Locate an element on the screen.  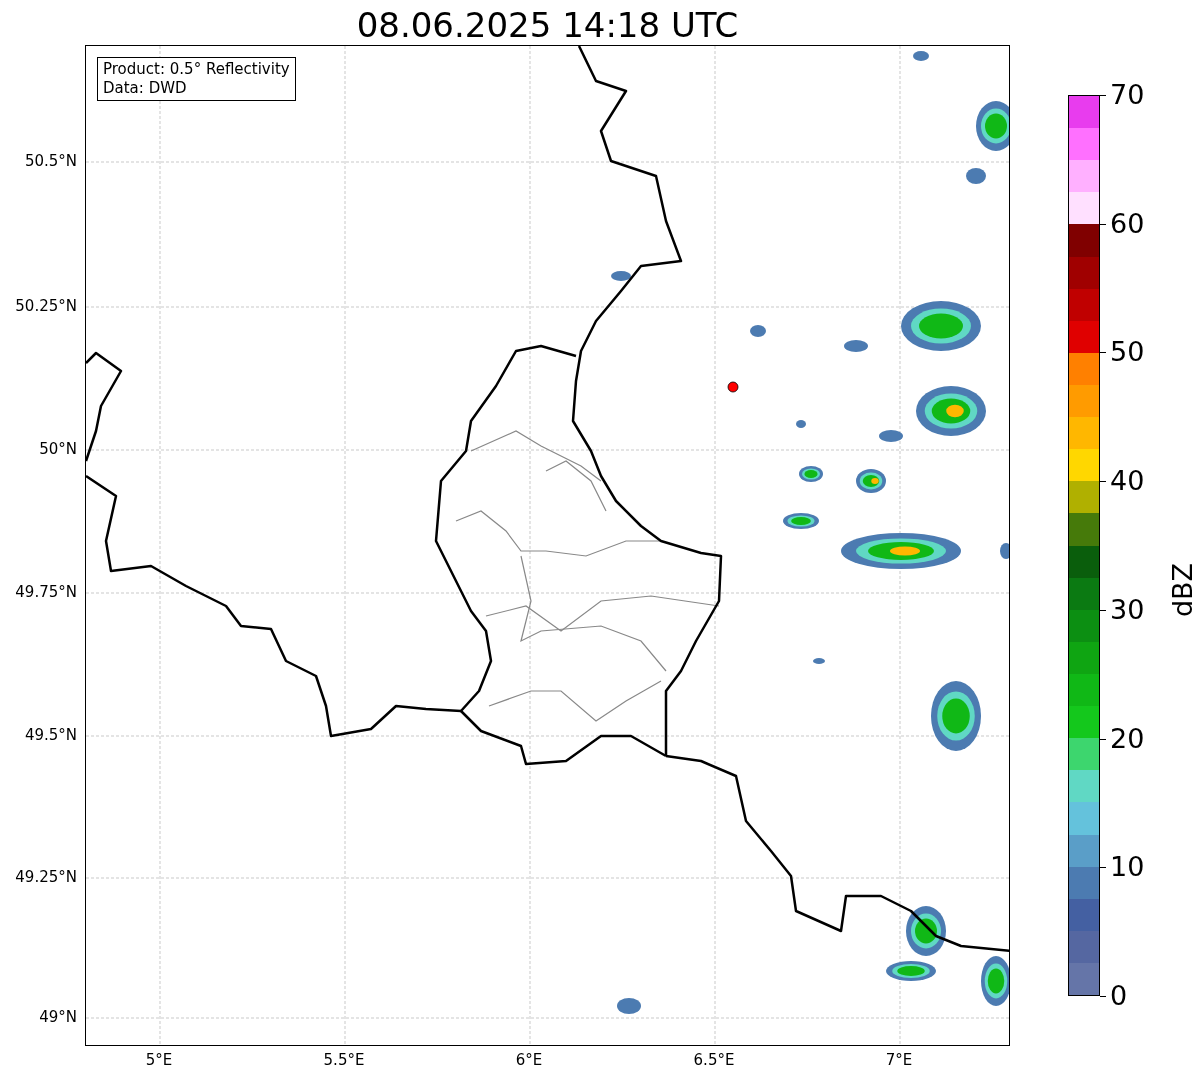
latitude-label: 50.5°N is located at coordinates (50, 161).